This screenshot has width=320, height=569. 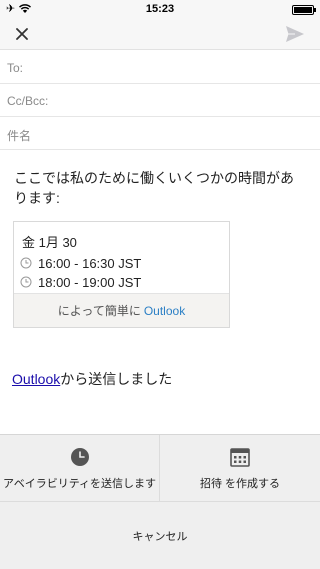 What do you see at coordinates (15, 68) in the screenshot?
I see `to-label: To:` at bounding box center [15, 68].